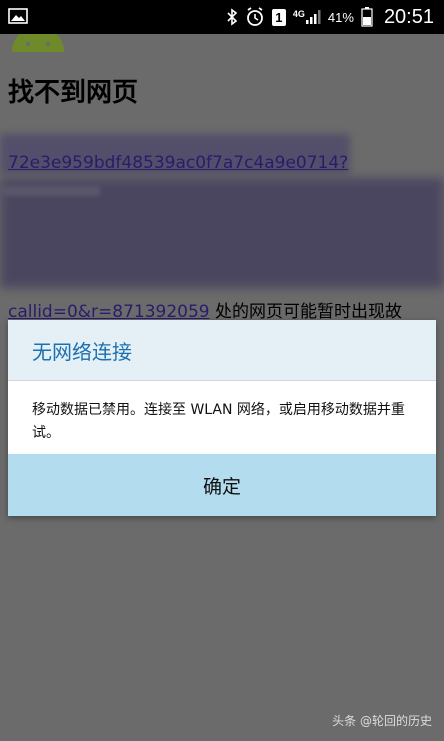 The height and width of the screenshot is (741, 444). I want to click on ok-button: 确定, so click(222, 485).